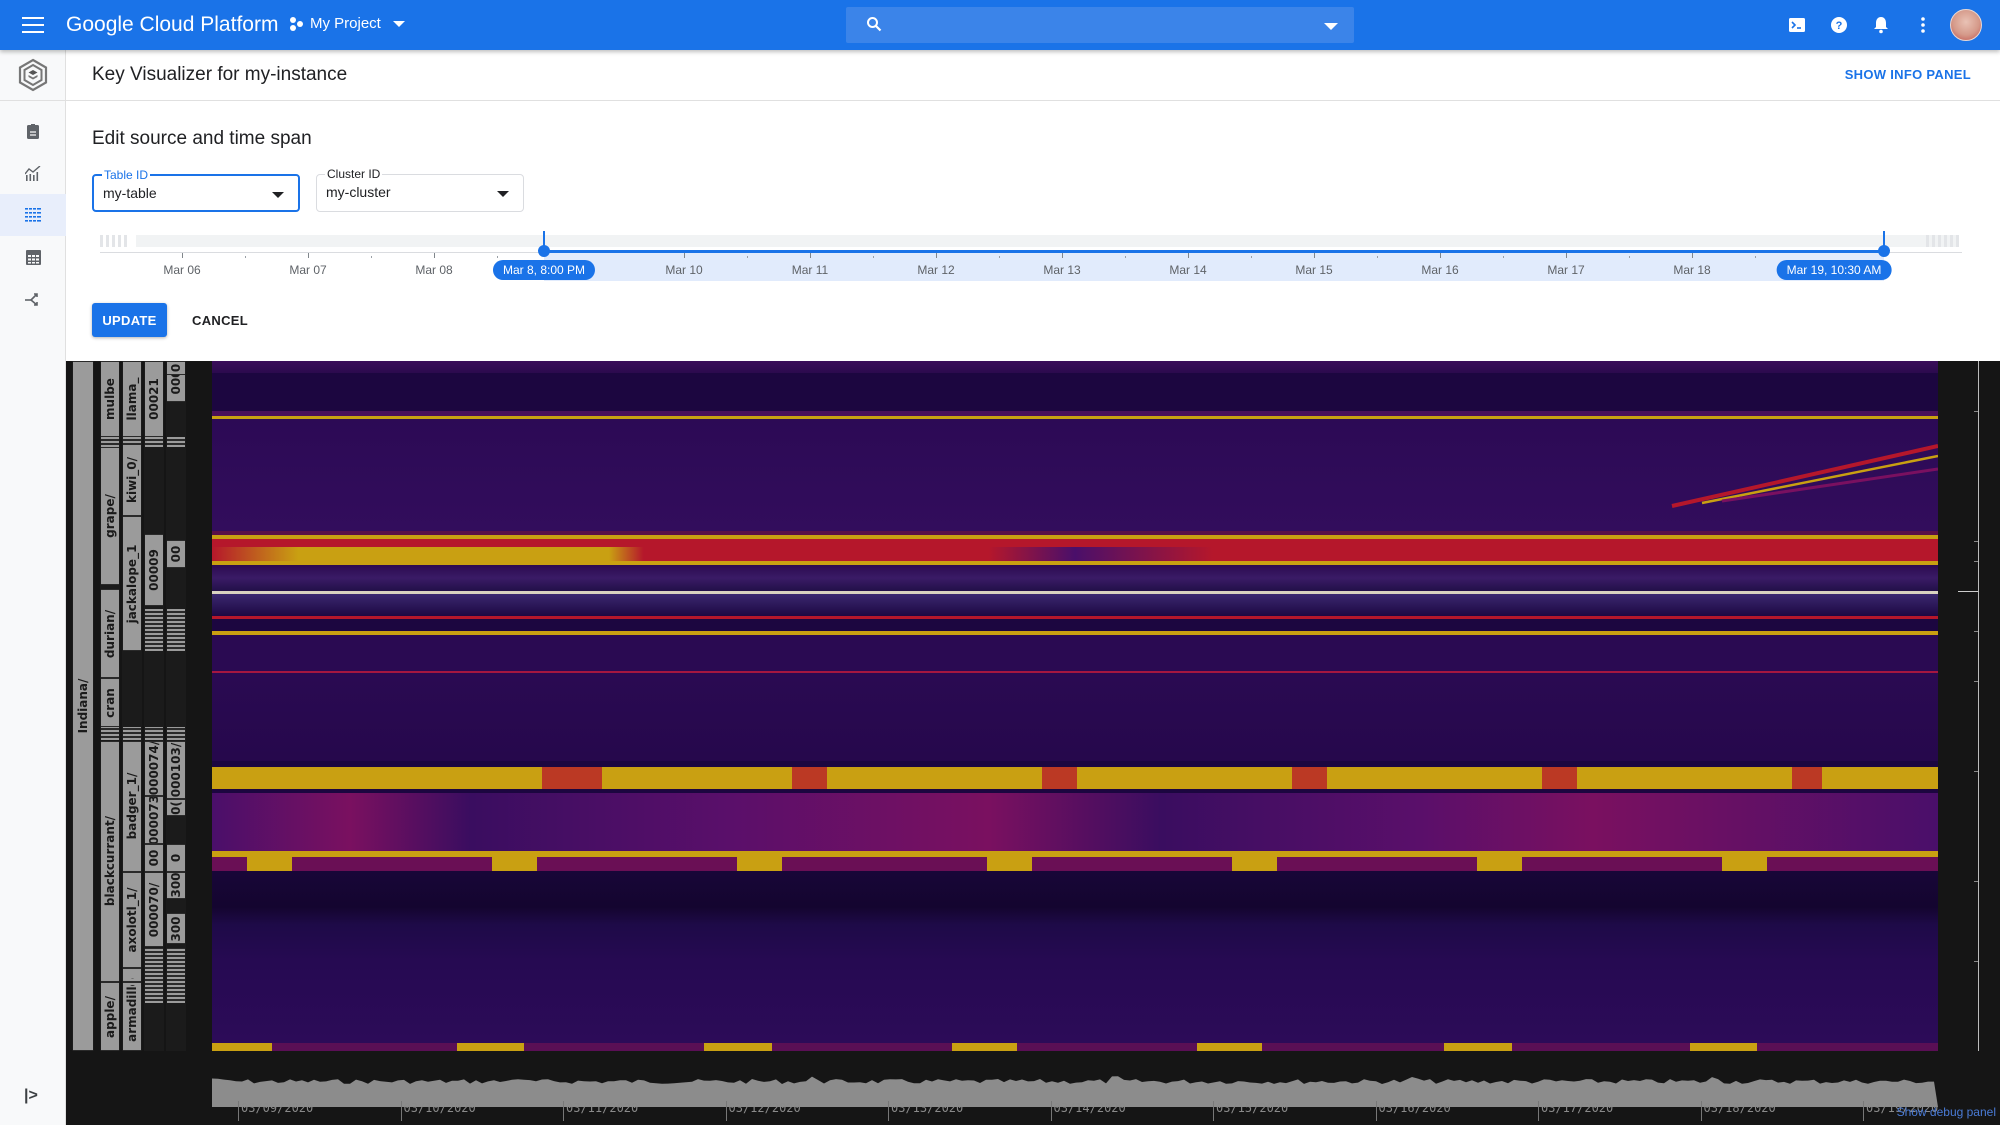 The width and height of the screenshot is (2000, 1125). I want to click on key-prefix-segment: 00009, so click(154, 569).